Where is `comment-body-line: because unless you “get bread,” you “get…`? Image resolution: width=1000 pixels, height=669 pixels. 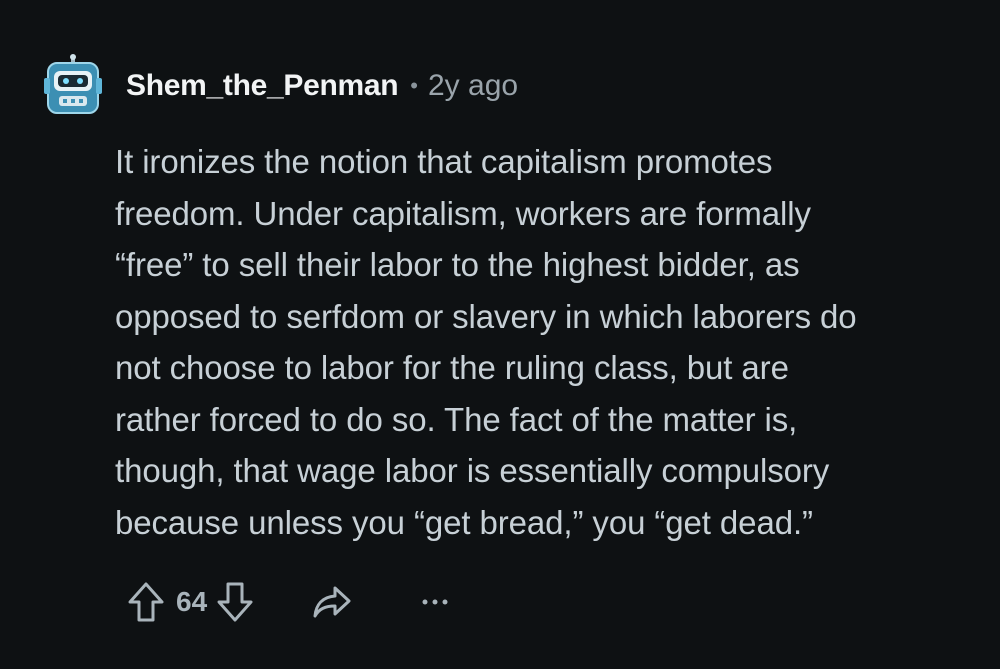 comment-body-line: because unless you “get bread,” you “get… is located at coordinates (464, 522).